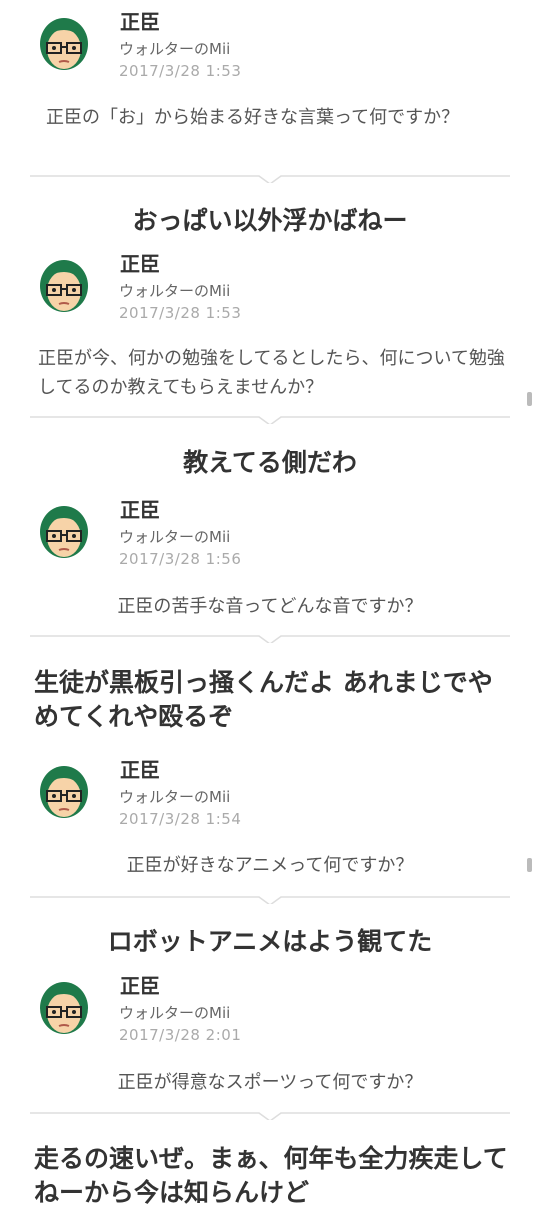 The image size is (540, 1224). What do you see at coordinates (270, 941) in the screenshot?
I see `answer-text: ロボットアニメはよう観てた` at bounding box center [270, 941].